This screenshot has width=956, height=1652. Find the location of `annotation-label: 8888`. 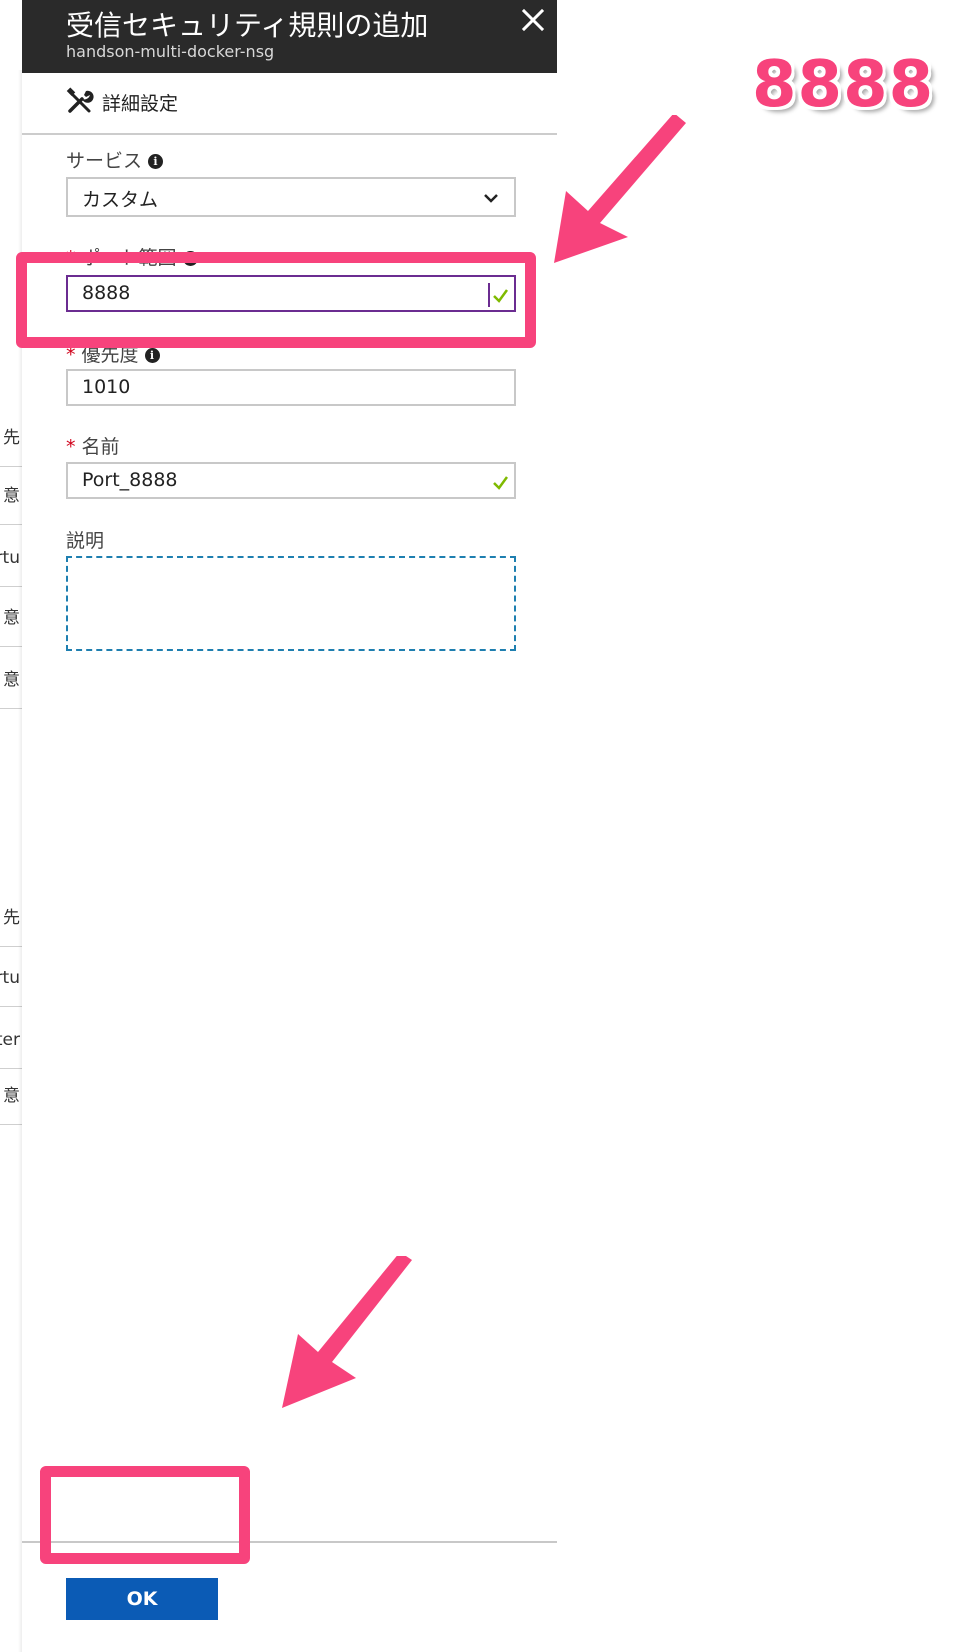

annotation-label: 8888 is located at coordinates (843, 85).